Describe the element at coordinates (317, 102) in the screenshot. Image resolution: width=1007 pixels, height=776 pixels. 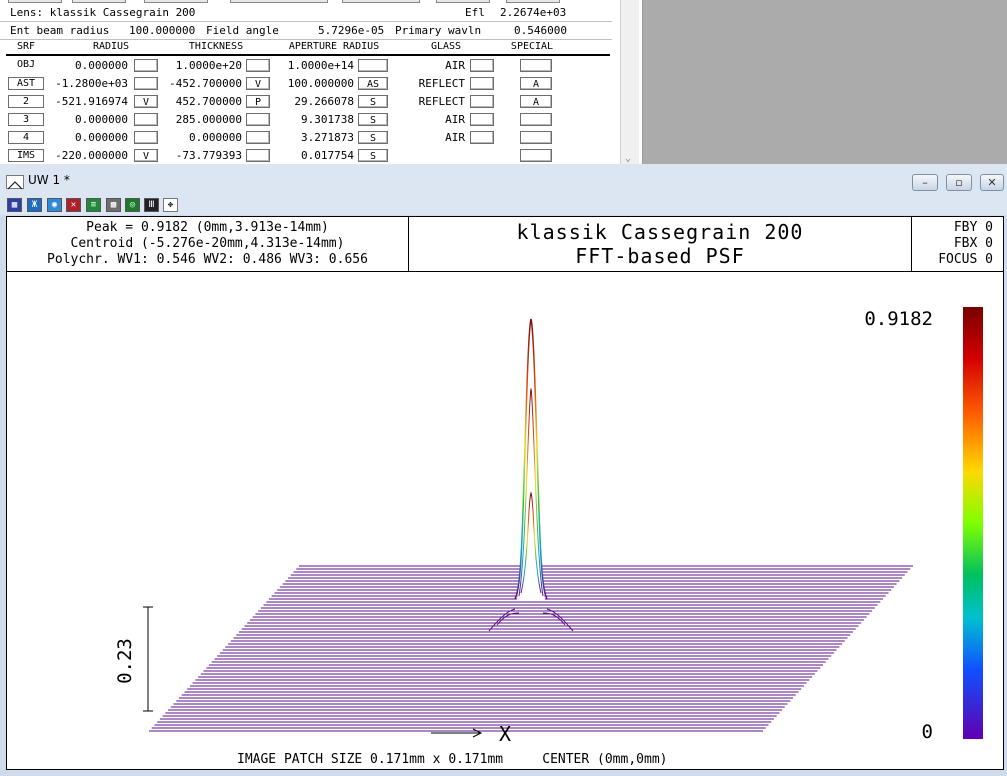
I see `aperture-cell: 29.266078` at that location.